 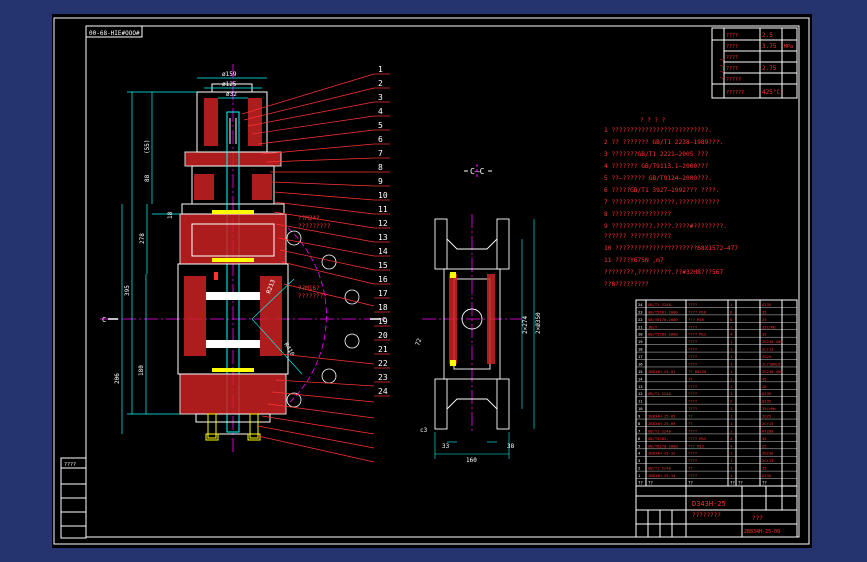 I want to click on parts-cell: 2B834H-25-09, so click(x=662, y=423).